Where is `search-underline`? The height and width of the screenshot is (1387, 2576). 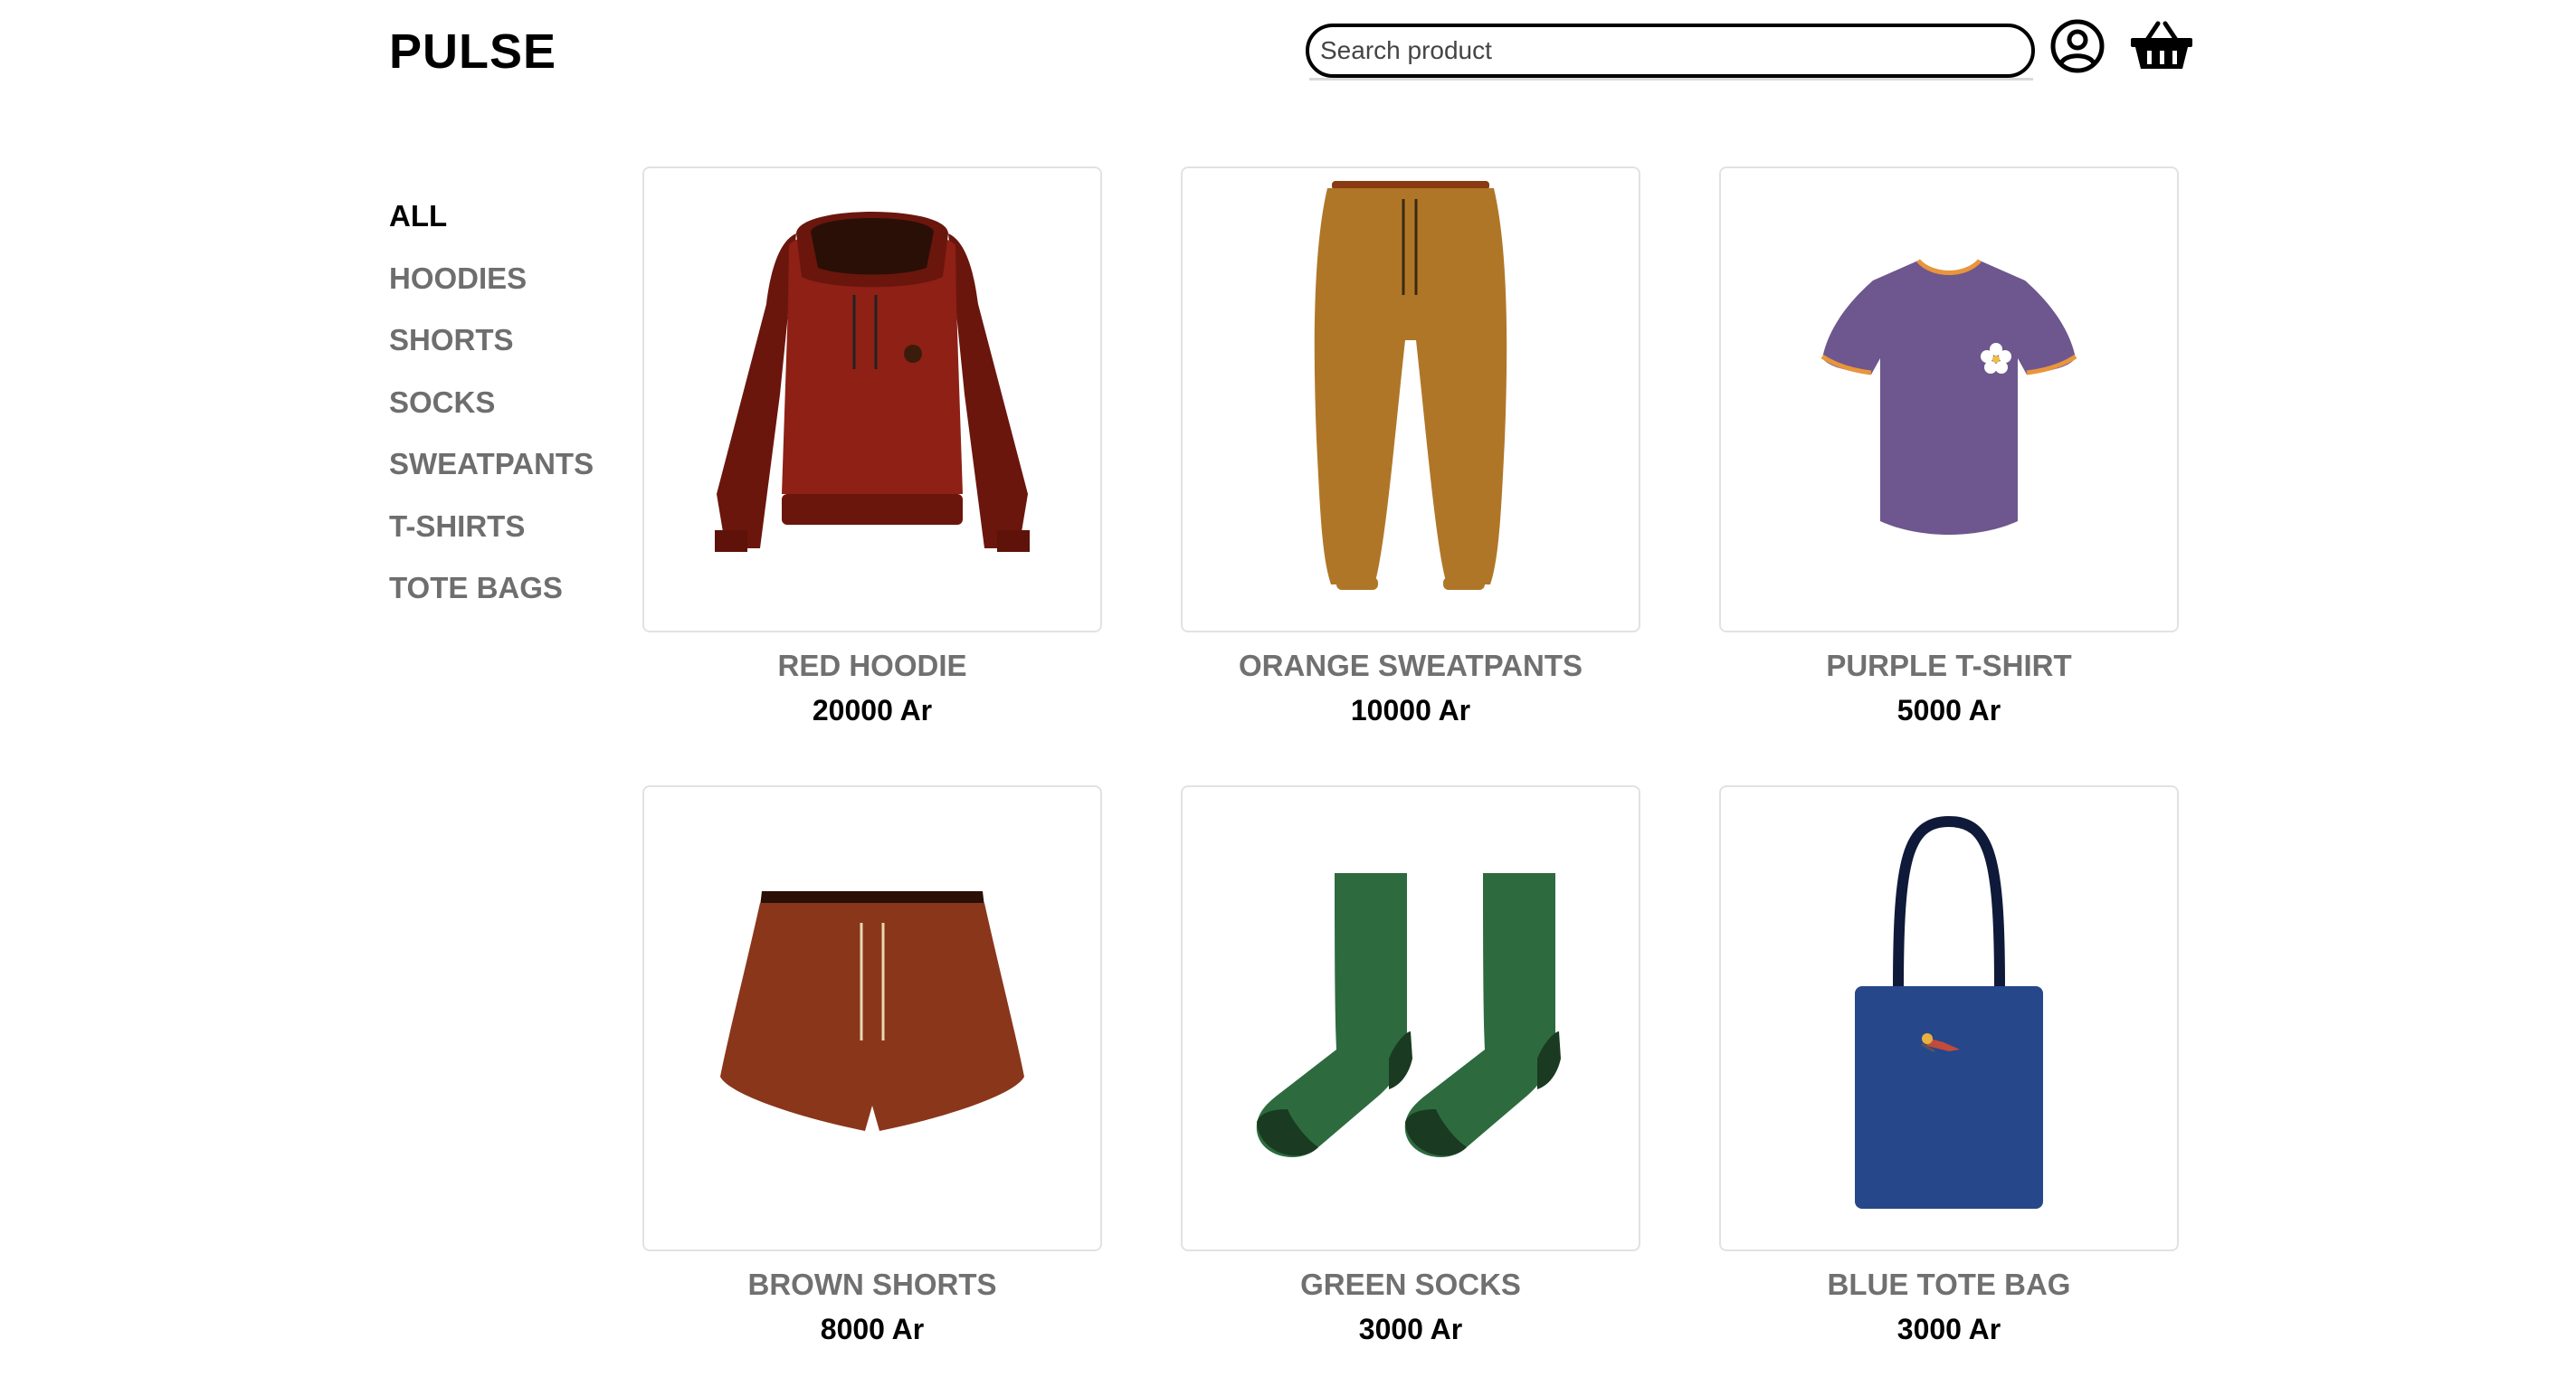 search-underline is located at coordinates (1671, 80).